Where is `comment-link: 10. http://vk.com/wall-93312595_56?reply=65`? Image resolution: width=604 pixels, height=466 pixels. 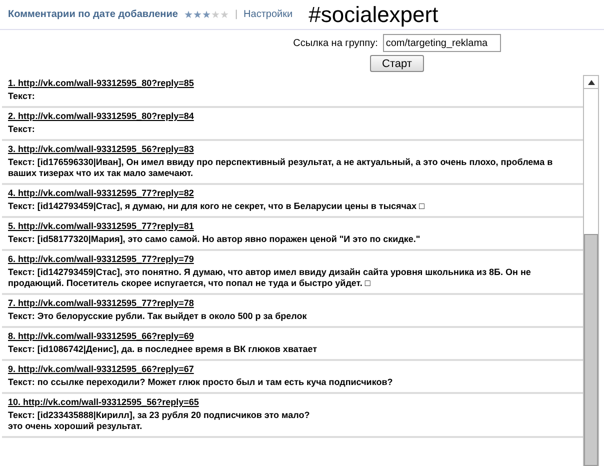 comment-link: 10. http://vk.com/wall-93312595_56?reply=65 is located at coordinates (103, 402).